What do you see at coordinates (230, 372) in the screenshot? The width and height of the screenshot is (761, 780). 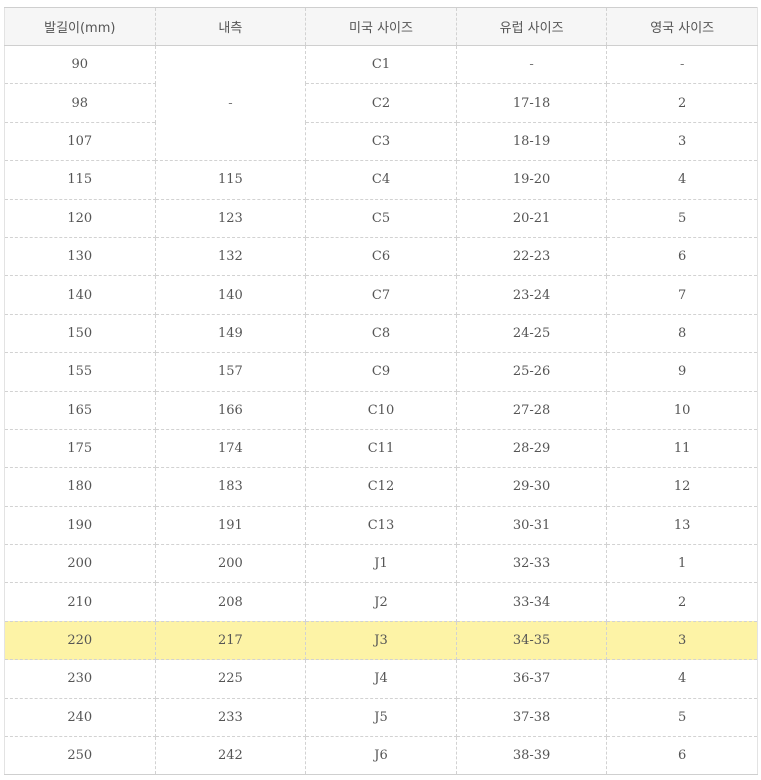 I see `cell-inner-length: 157` at bounding box center [230, 372].